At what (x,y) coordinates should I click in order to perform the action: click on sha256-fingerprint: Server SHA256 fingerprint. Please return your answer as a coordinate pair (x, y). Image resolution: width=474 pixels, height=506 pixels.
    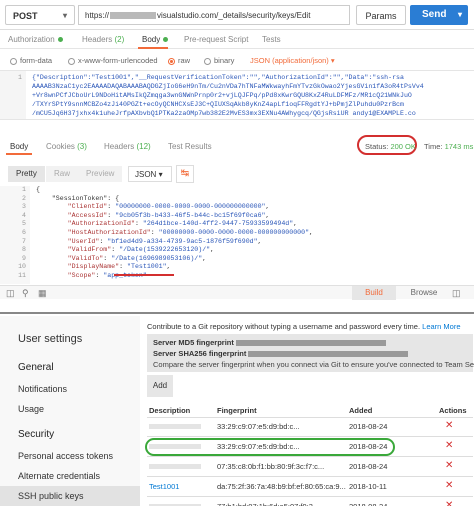
    Looking at the image, I should click on (281, 353).